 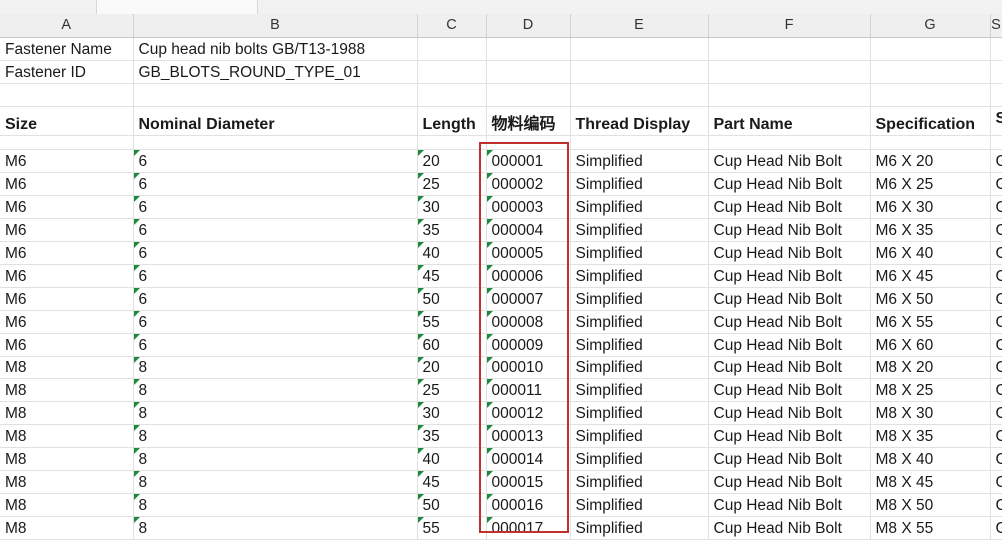 I want to click on specification-cell: M8 X 35, so click(x=930, y=436).